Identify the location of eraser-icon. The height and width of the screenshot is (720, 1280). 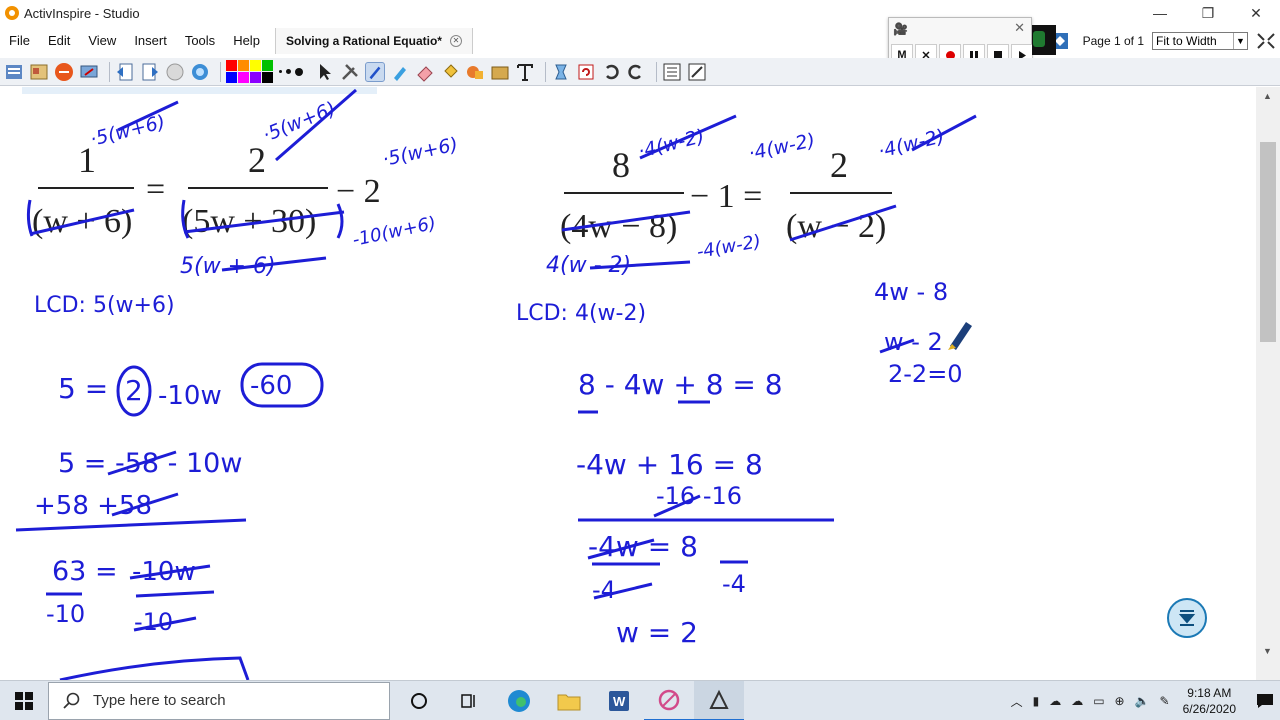
(425, 72).